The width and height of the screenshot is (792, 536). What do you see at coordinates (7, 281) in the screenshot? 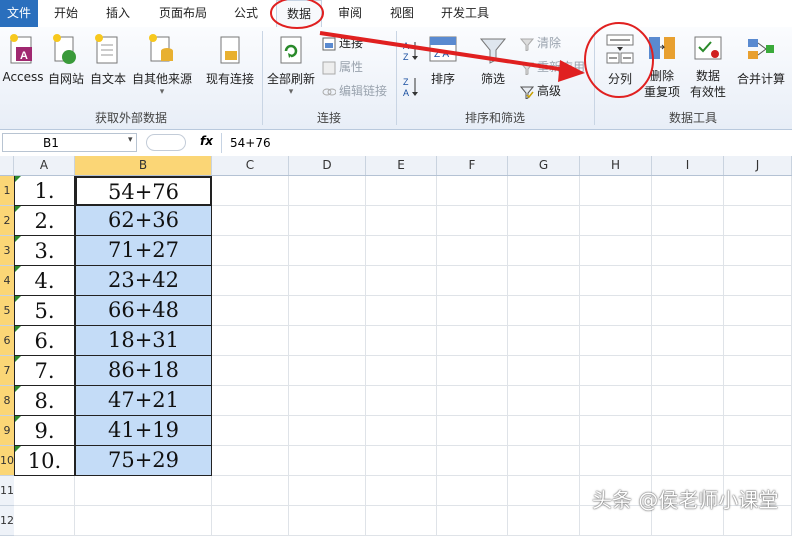
I see `row-header: 4` at bounding box center [7, 281].